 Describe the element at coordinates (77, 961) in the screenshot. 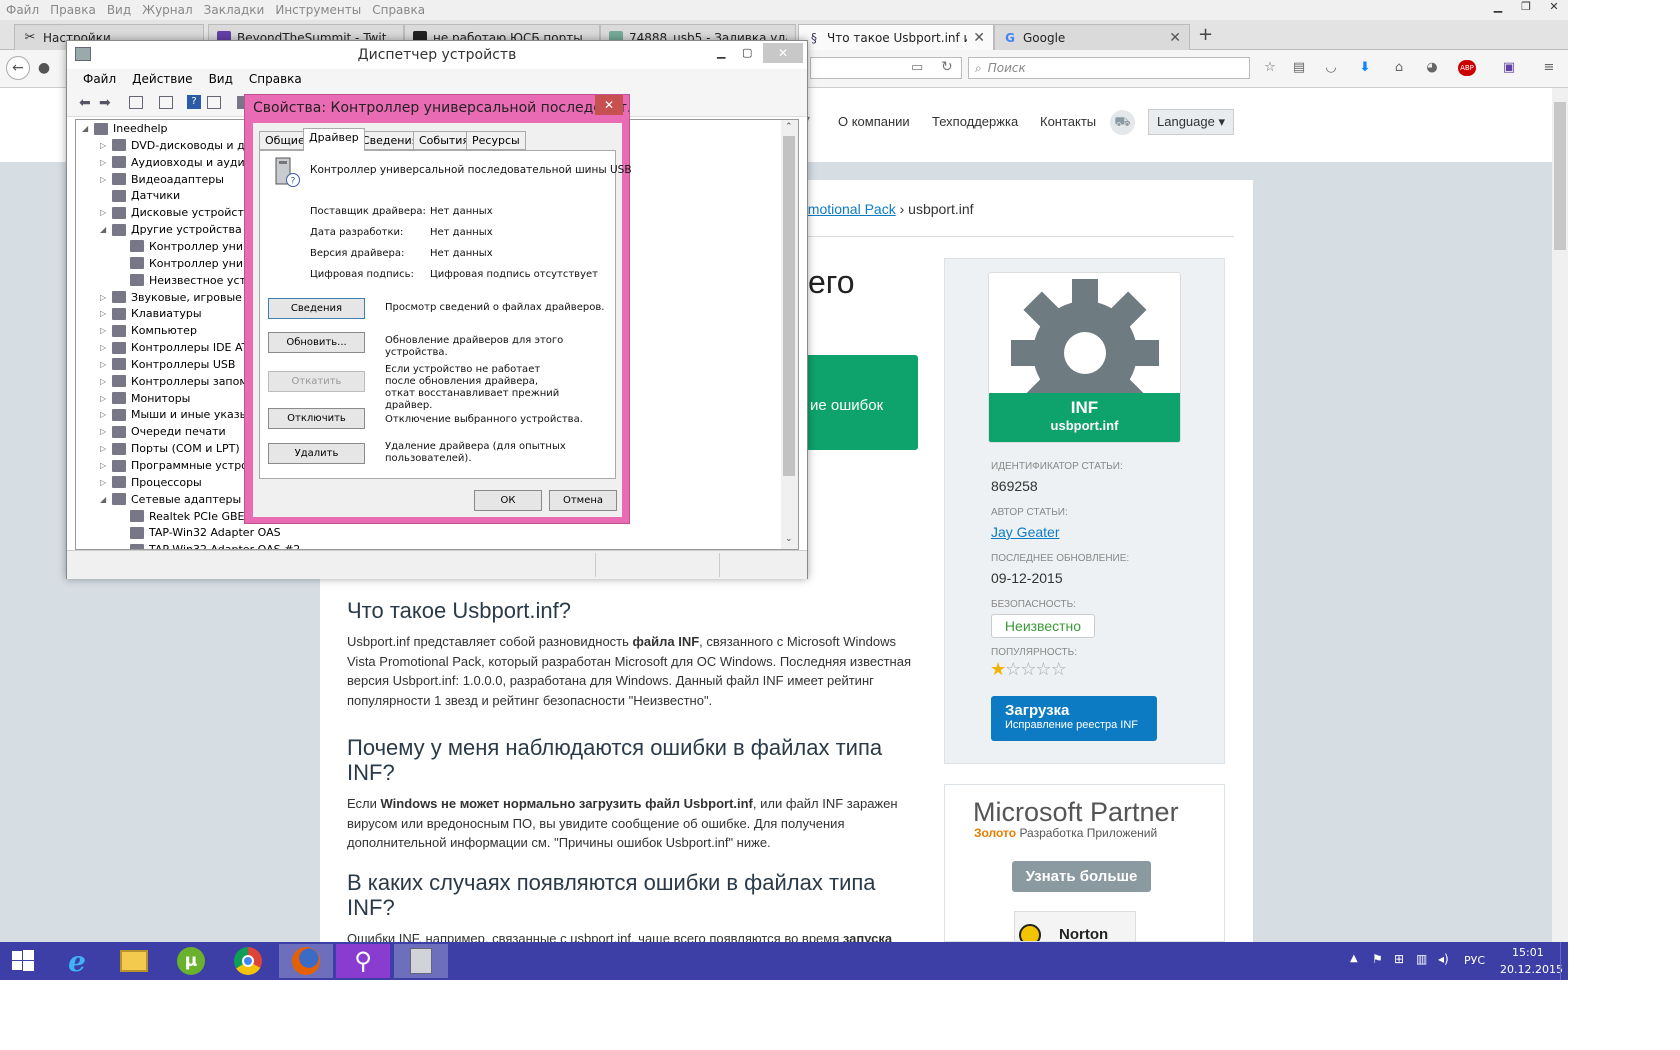

I see `ie-app: e` at that location.